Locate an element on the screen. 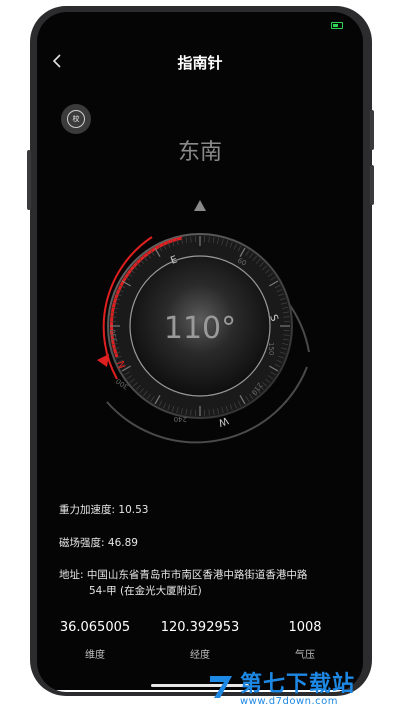 The image size is (400, 711). phone-volume-up-button is located at coordinates (372, 130).